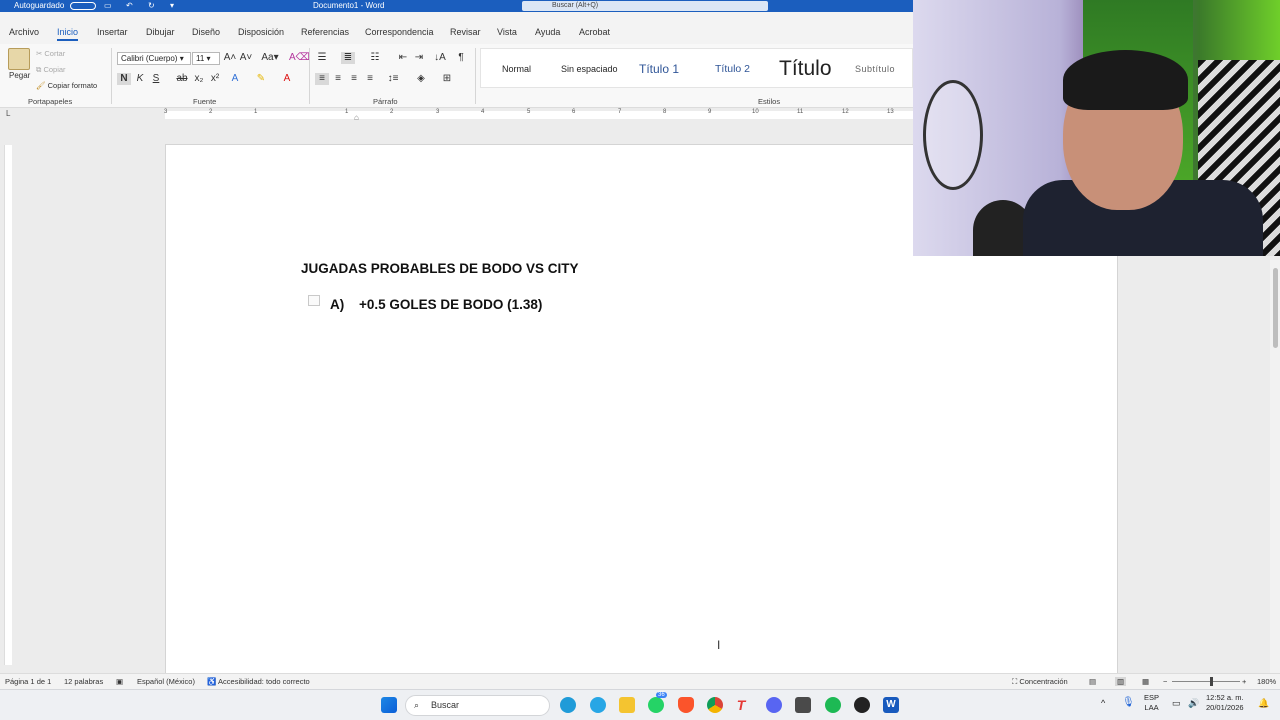 The image size is (1280, 720). I want to click on sort-icon: ↓A, so click(440, 58).